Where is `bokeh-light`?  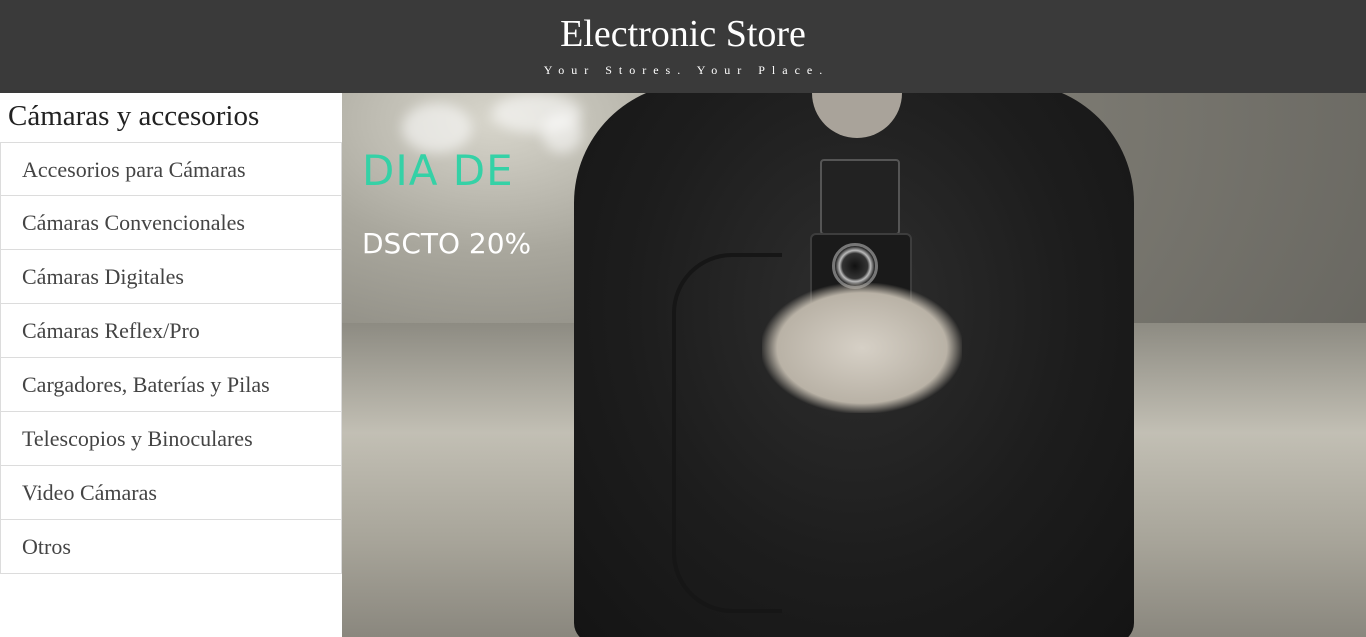
bokeh-light is located at coordinates (562, 133).